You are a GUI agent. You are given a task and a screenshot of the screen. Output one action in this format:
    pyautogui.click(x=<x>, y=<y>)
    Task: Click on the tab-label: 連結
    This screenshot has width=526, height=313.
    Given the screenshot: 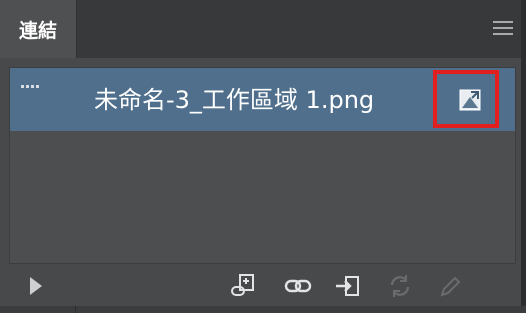 What is the action you would take?
    pyautogui.click(x=37, y=30)
    